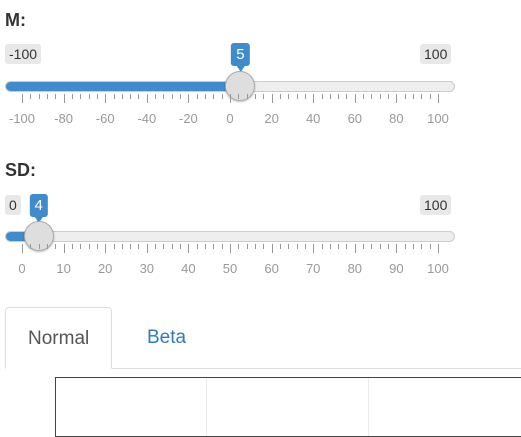 The height and width of the screenshot is (437, 521). What do you see at coordinates (166, 337) in the screenshot?
I see `tab-beta: Beta` at bounding box center [166, 337].